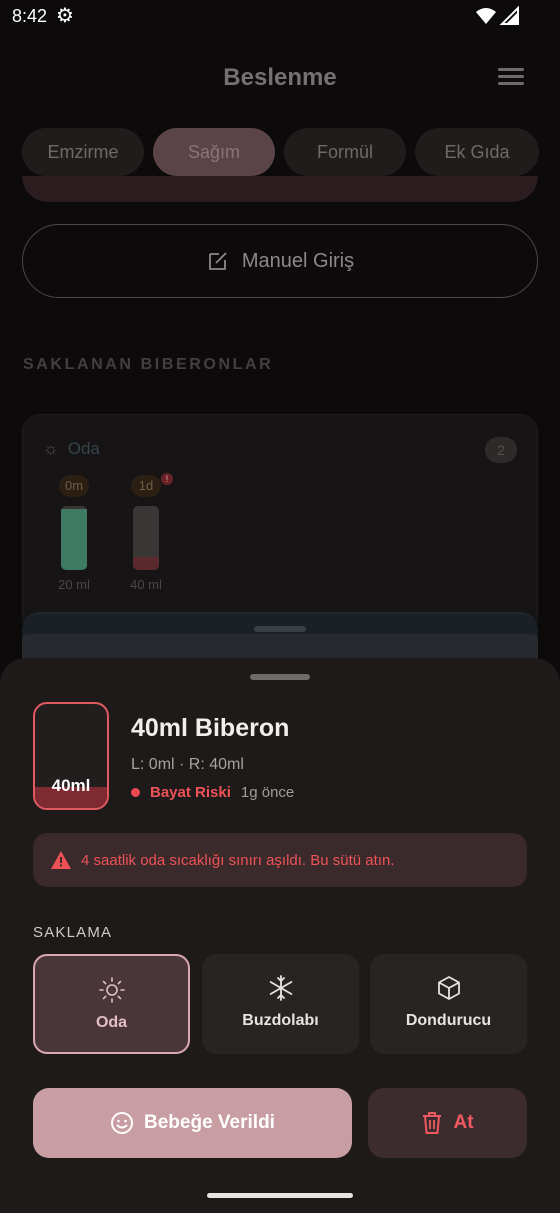 Image resolution: width=560 pixels, height=1213 pixels. I want to click on smile-icon, so click(122, 1123).